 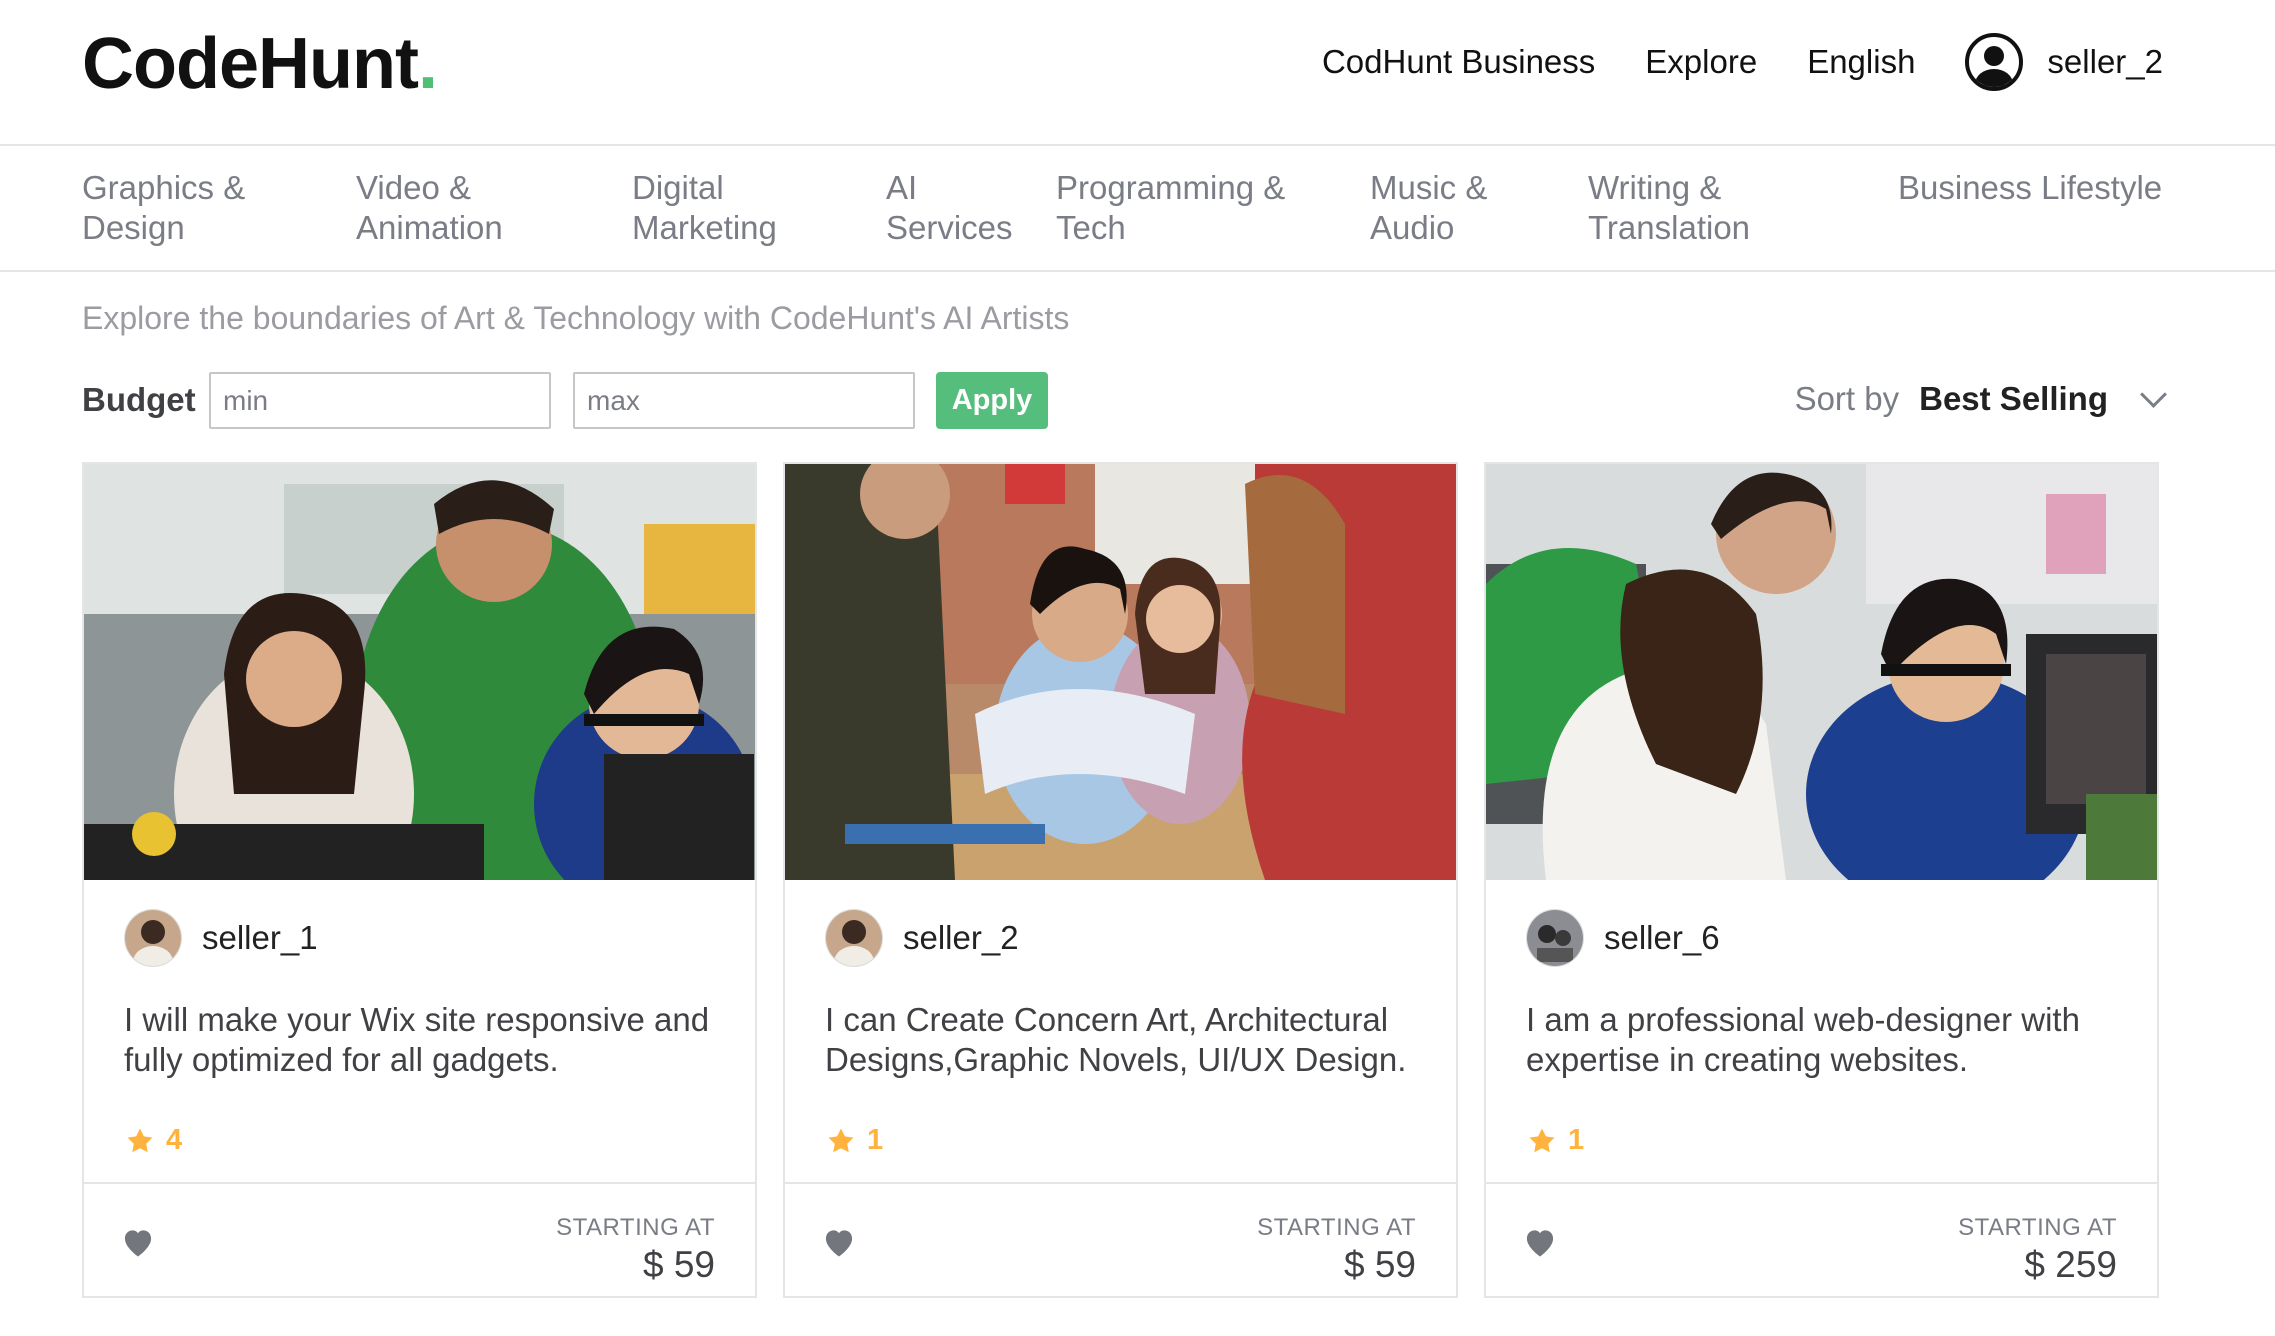 What do you see at coordinates (429, 227) in the screenshot?
I see `category-label-line2: Animation` at bounding box center [429, 227].